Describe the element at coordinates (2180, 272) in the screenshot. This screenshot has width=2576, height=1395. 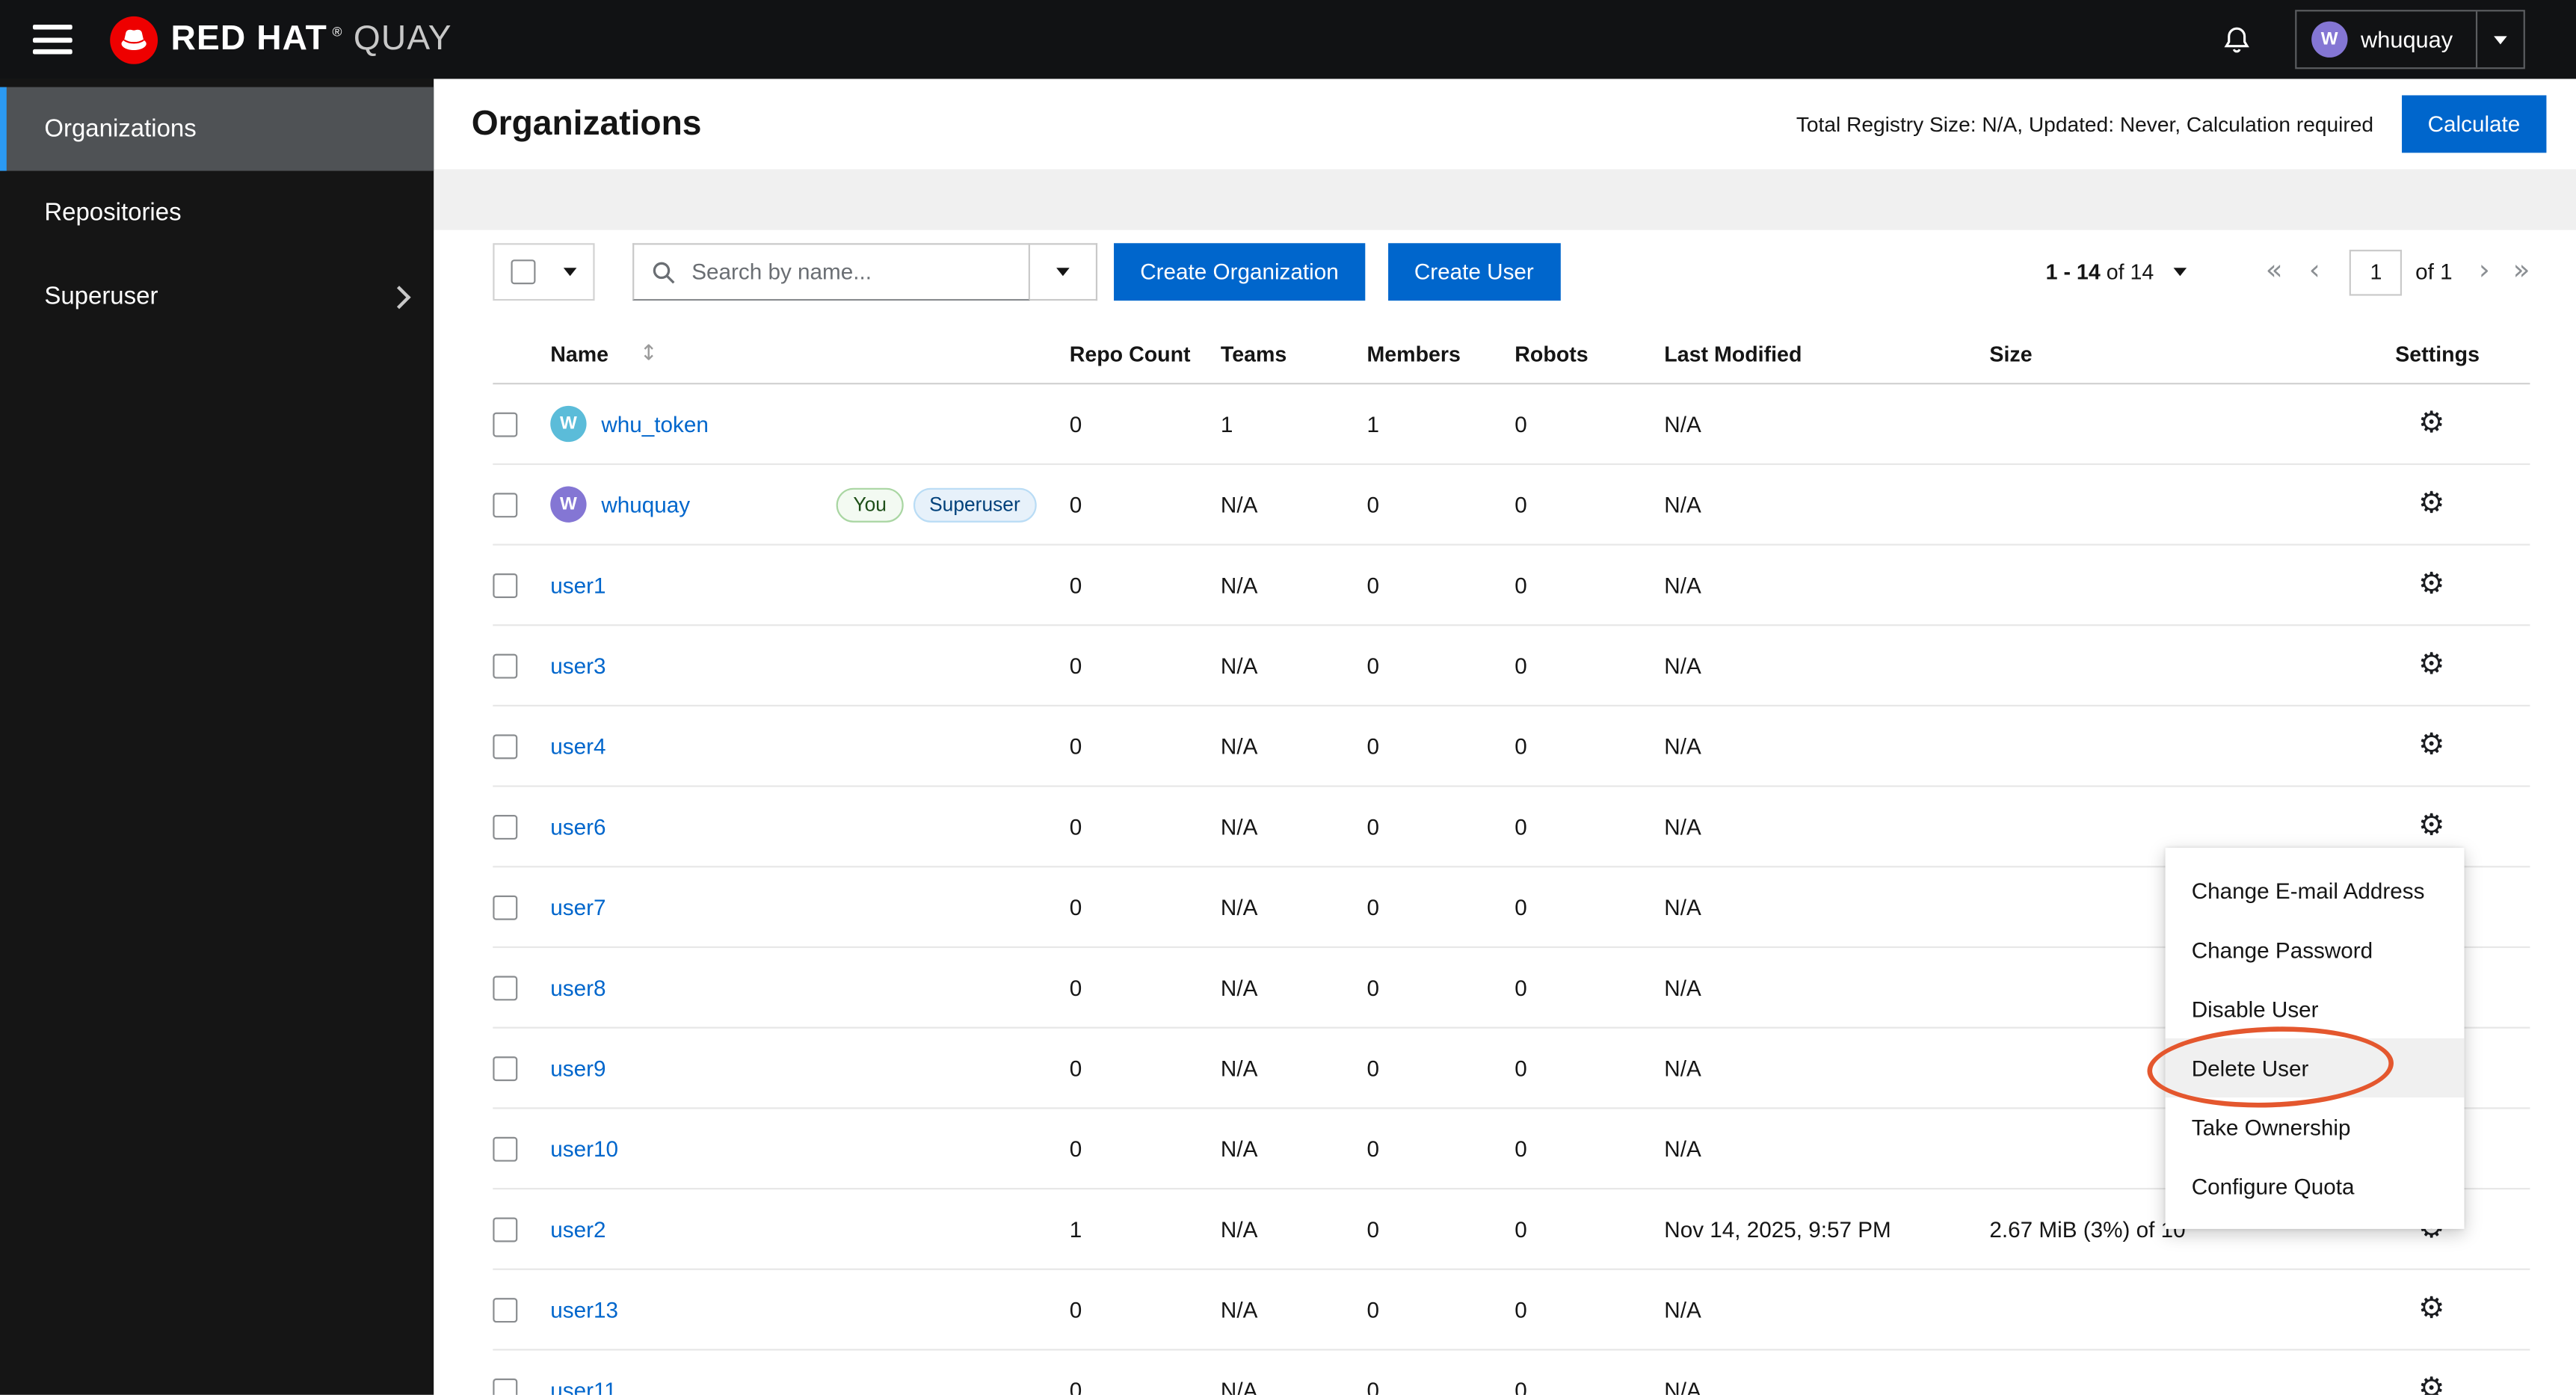
I see `pagination-menu-toggle` at that location.